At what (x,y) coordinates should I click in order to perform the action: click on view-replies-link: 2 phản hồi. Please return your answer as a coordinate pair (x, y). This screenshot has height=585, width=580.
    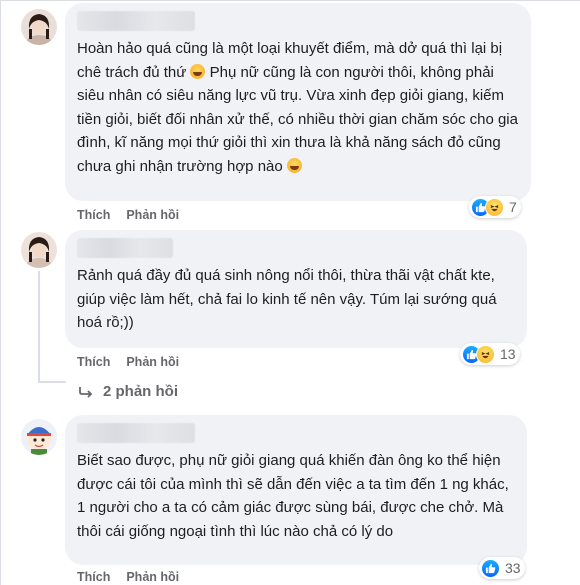
    Looking at the image, I should click on (128, 391).